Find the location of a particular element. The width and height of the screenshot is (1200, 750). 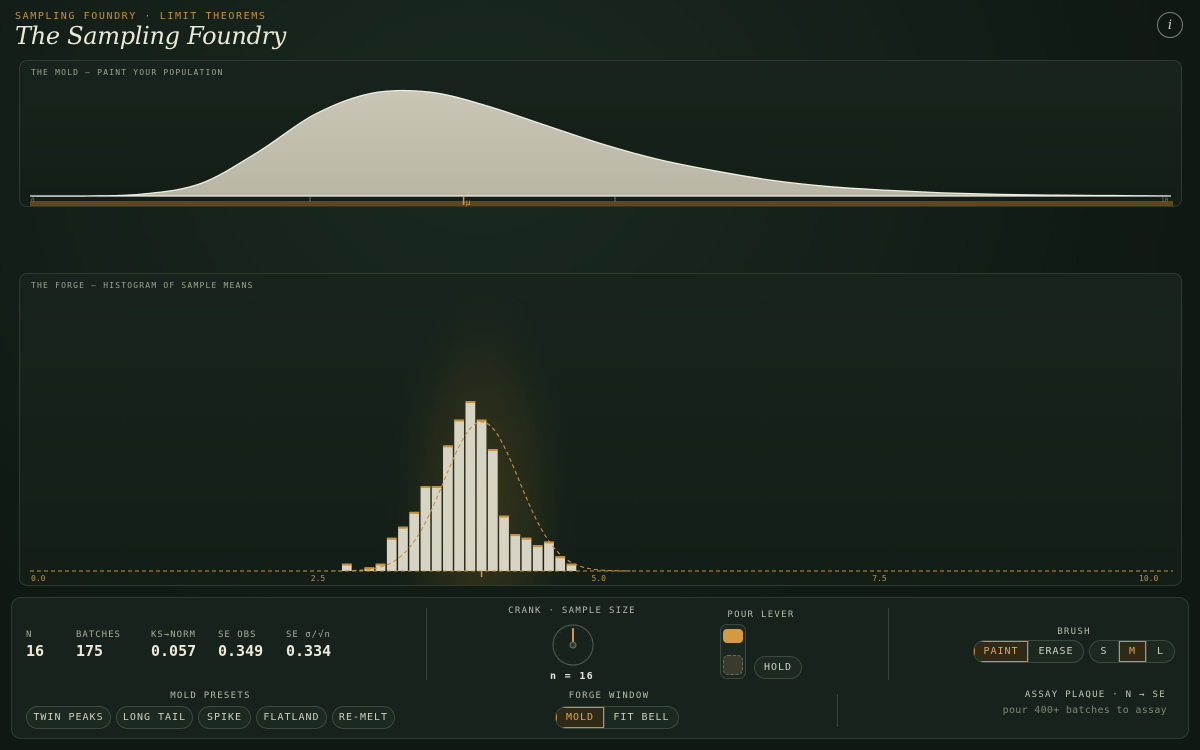

stat-batches-value: 175 is located at coordinates (90, 651).